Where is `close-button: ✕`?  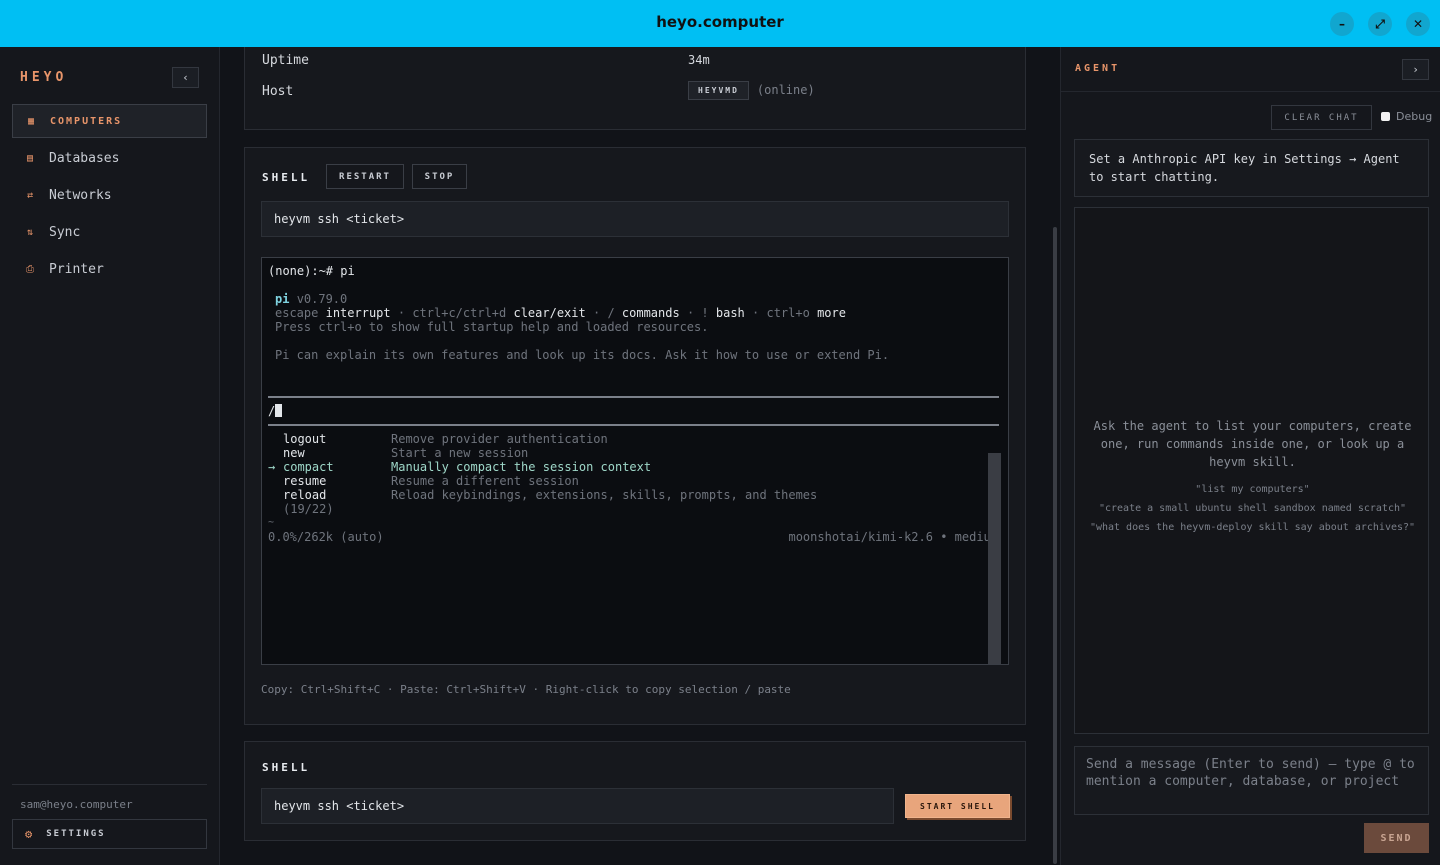
close-button: ✕ is located at coordinates (1418, 24).